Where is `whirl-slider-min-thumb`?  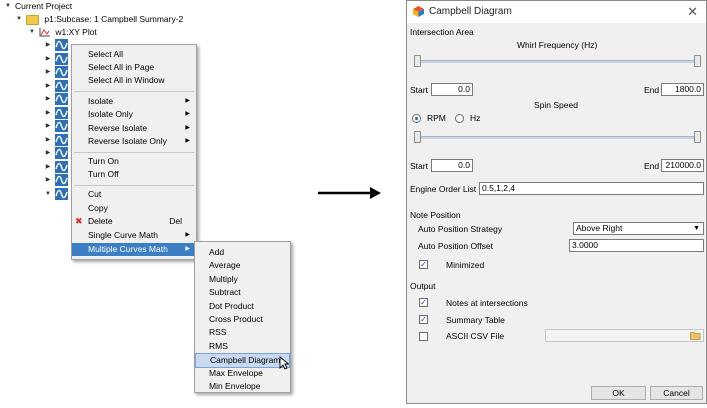
whirl-slider-min-thumb is located at coordinates (417, 61).